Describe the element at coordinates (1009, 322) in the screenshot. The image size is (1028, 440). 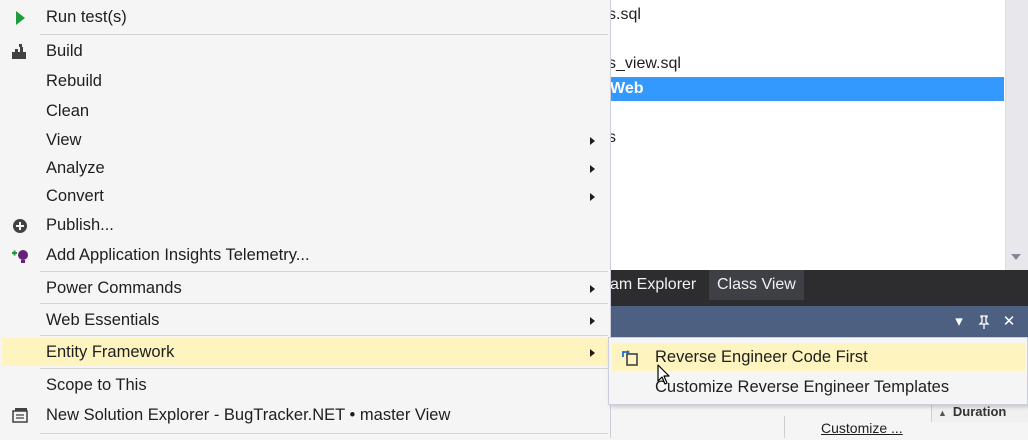
I see `close-icon: ✕` at that location.